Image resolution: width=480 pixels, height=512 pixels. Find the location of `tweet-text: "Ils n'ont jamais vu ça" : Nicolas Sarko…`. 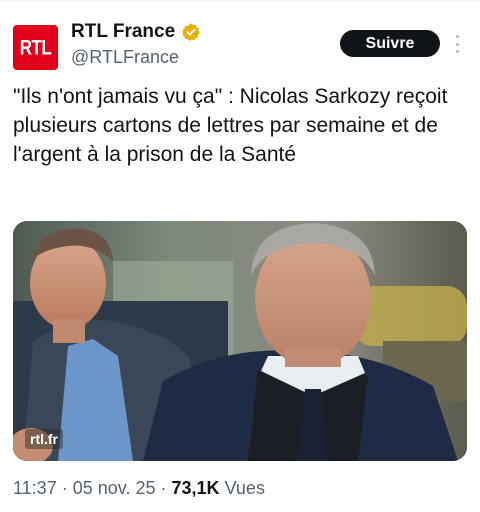

tweet-text: "Ils n'ont jamais vu ça" : Nicolas Sarko… is located at coordinates (230, 125).